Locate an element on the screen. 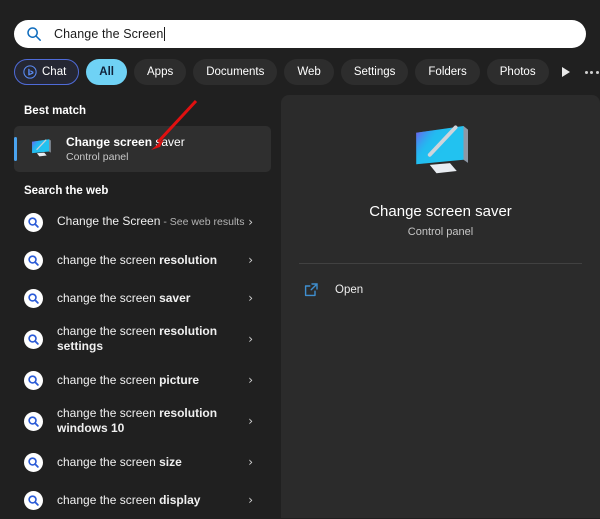  web-item-suffix: - See web results is located at coordinates (202, 222).